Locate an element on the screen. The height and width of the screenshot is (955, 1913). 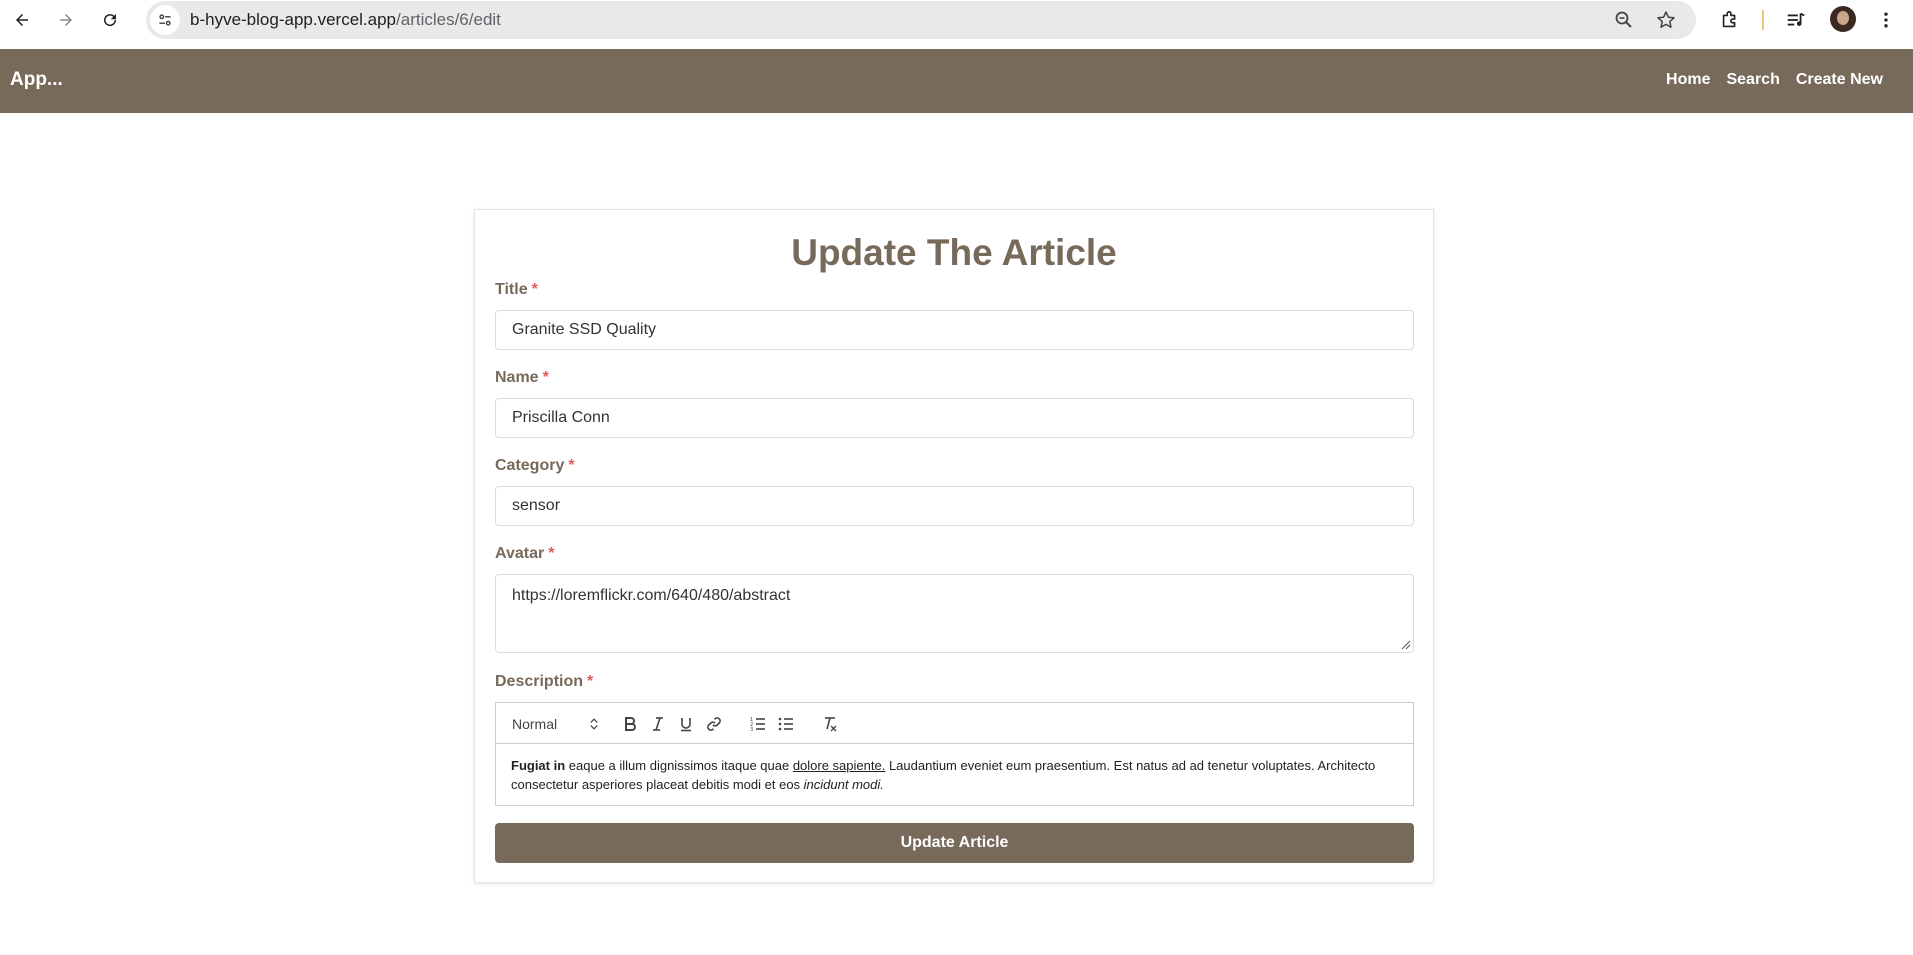
toolbar-divider is located at coordinates (1763, 20).